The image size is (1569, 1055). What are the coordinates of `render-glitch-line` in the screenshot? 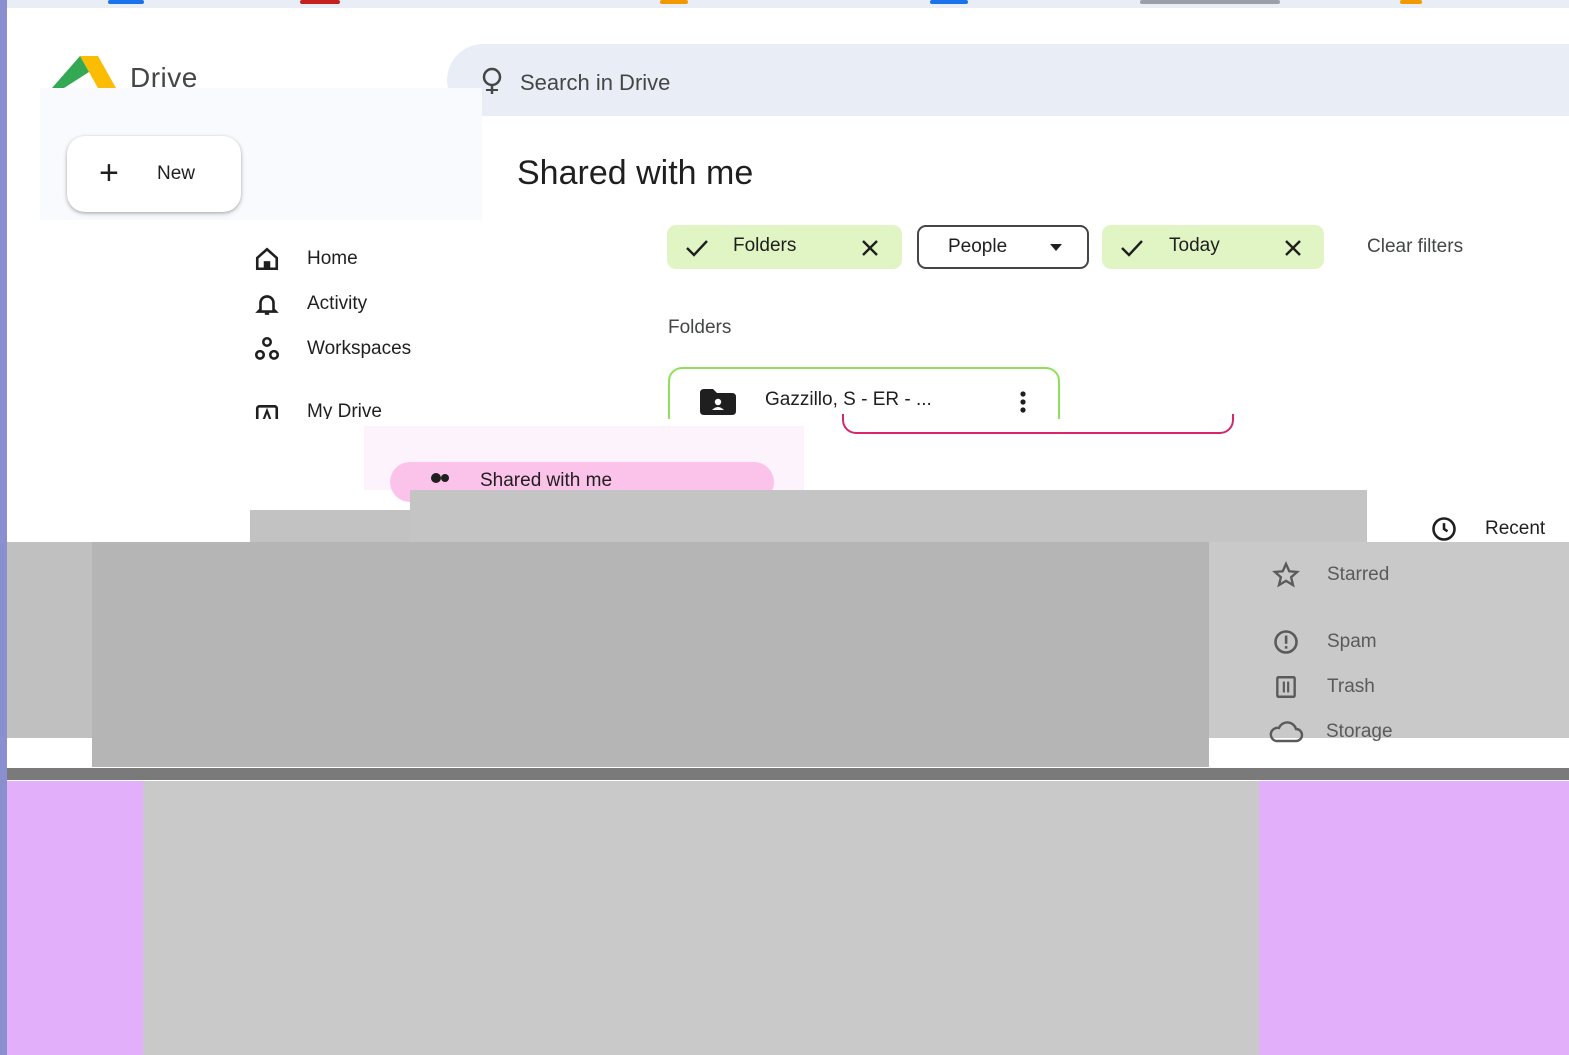 It's located at (788, 774).